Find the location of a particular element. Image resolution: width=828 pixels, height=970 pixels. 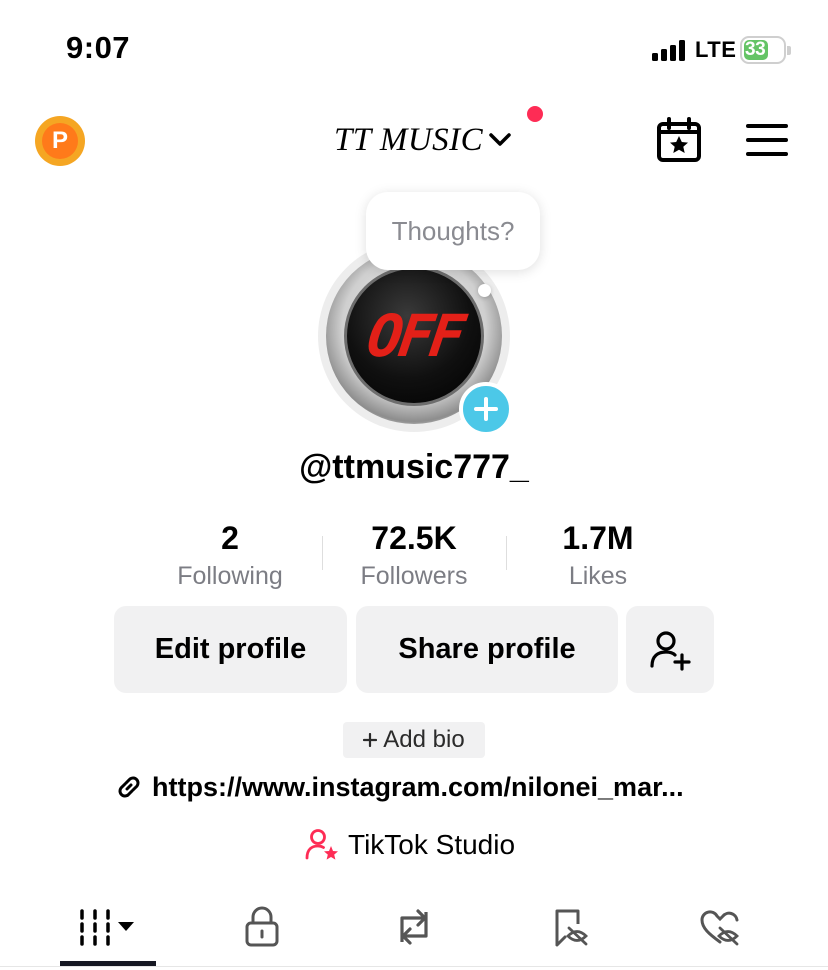

thoughts-bubble-dot is located at coordinates (484, 290).